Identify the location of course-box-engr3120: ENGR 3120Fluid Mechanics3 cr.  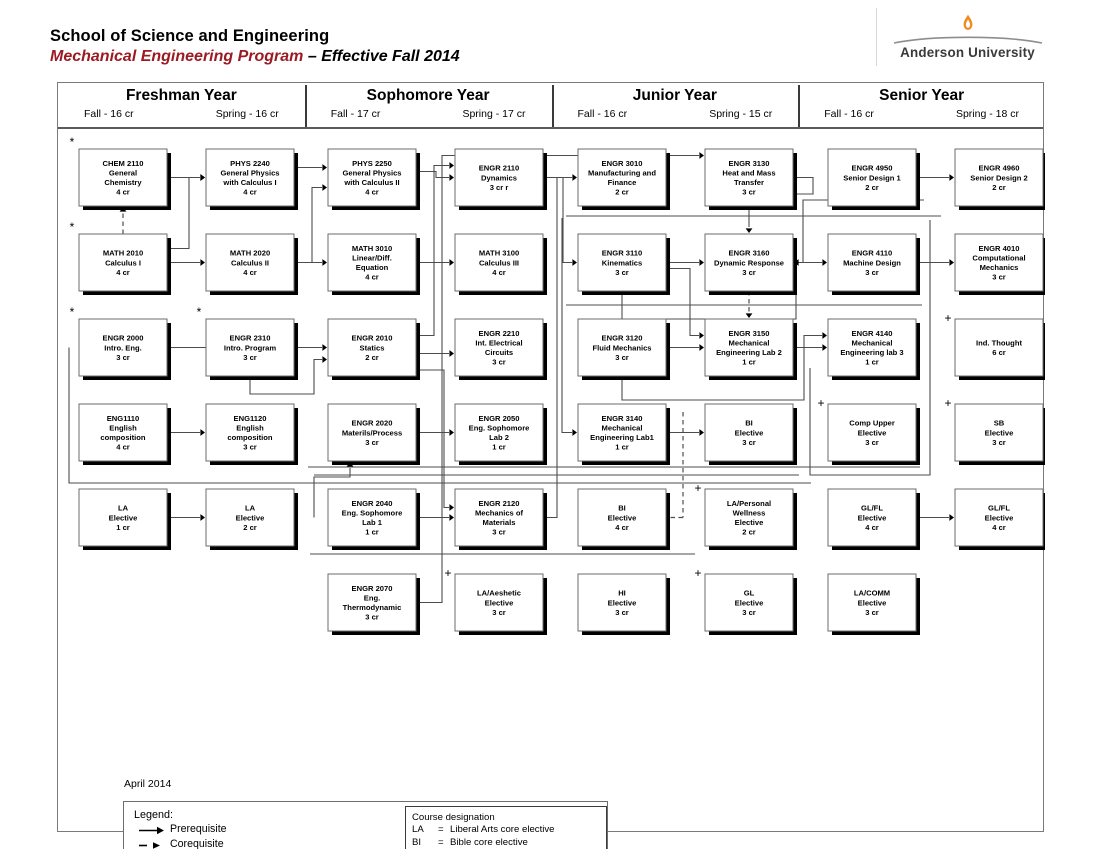
(623, 349).